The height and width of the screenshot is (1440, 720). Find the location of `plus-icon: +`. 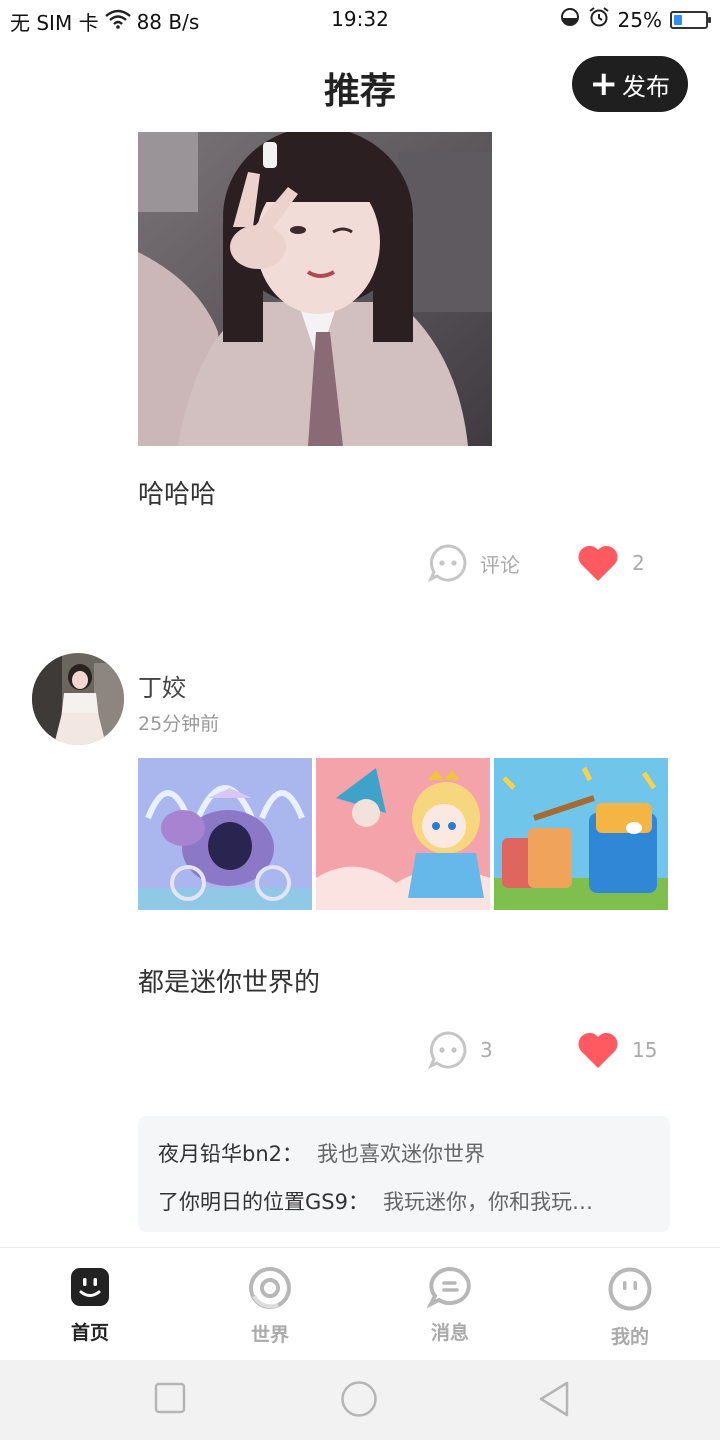

plus-icon: + is located at coordinates (604, 84).